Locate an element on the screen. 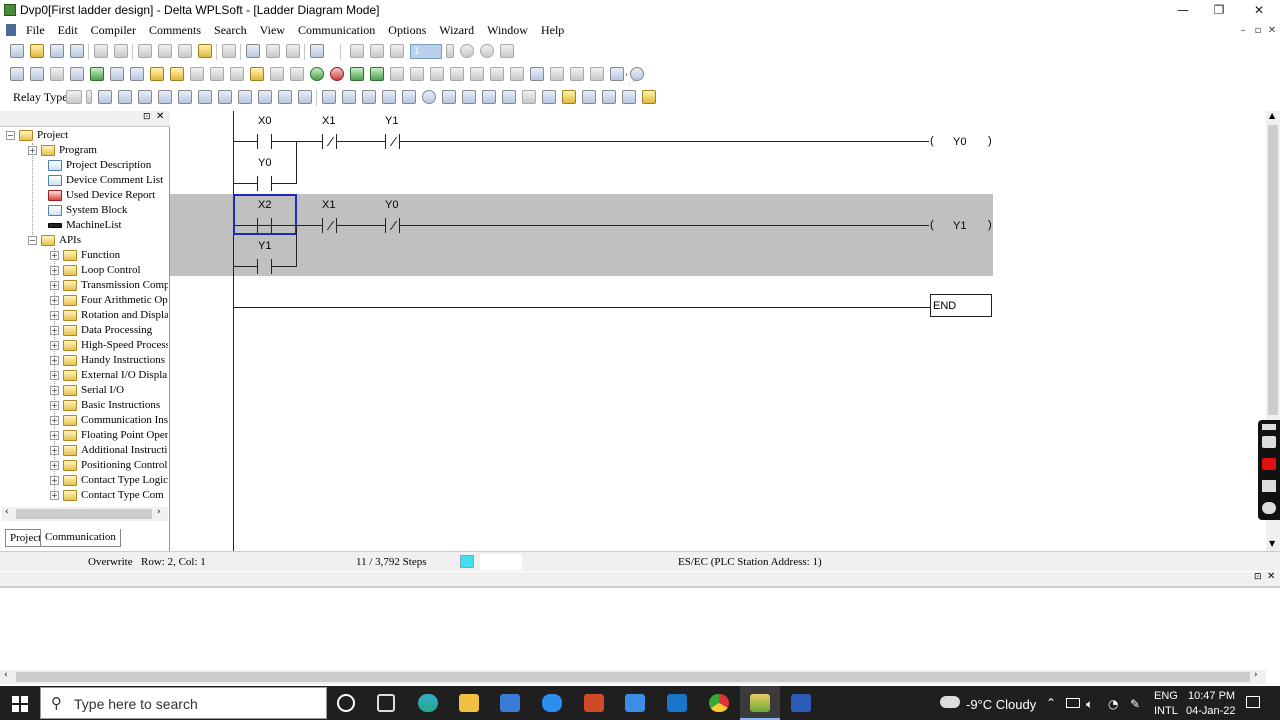  tree-item-system-block: System Block is located at coordinates (109, 210).